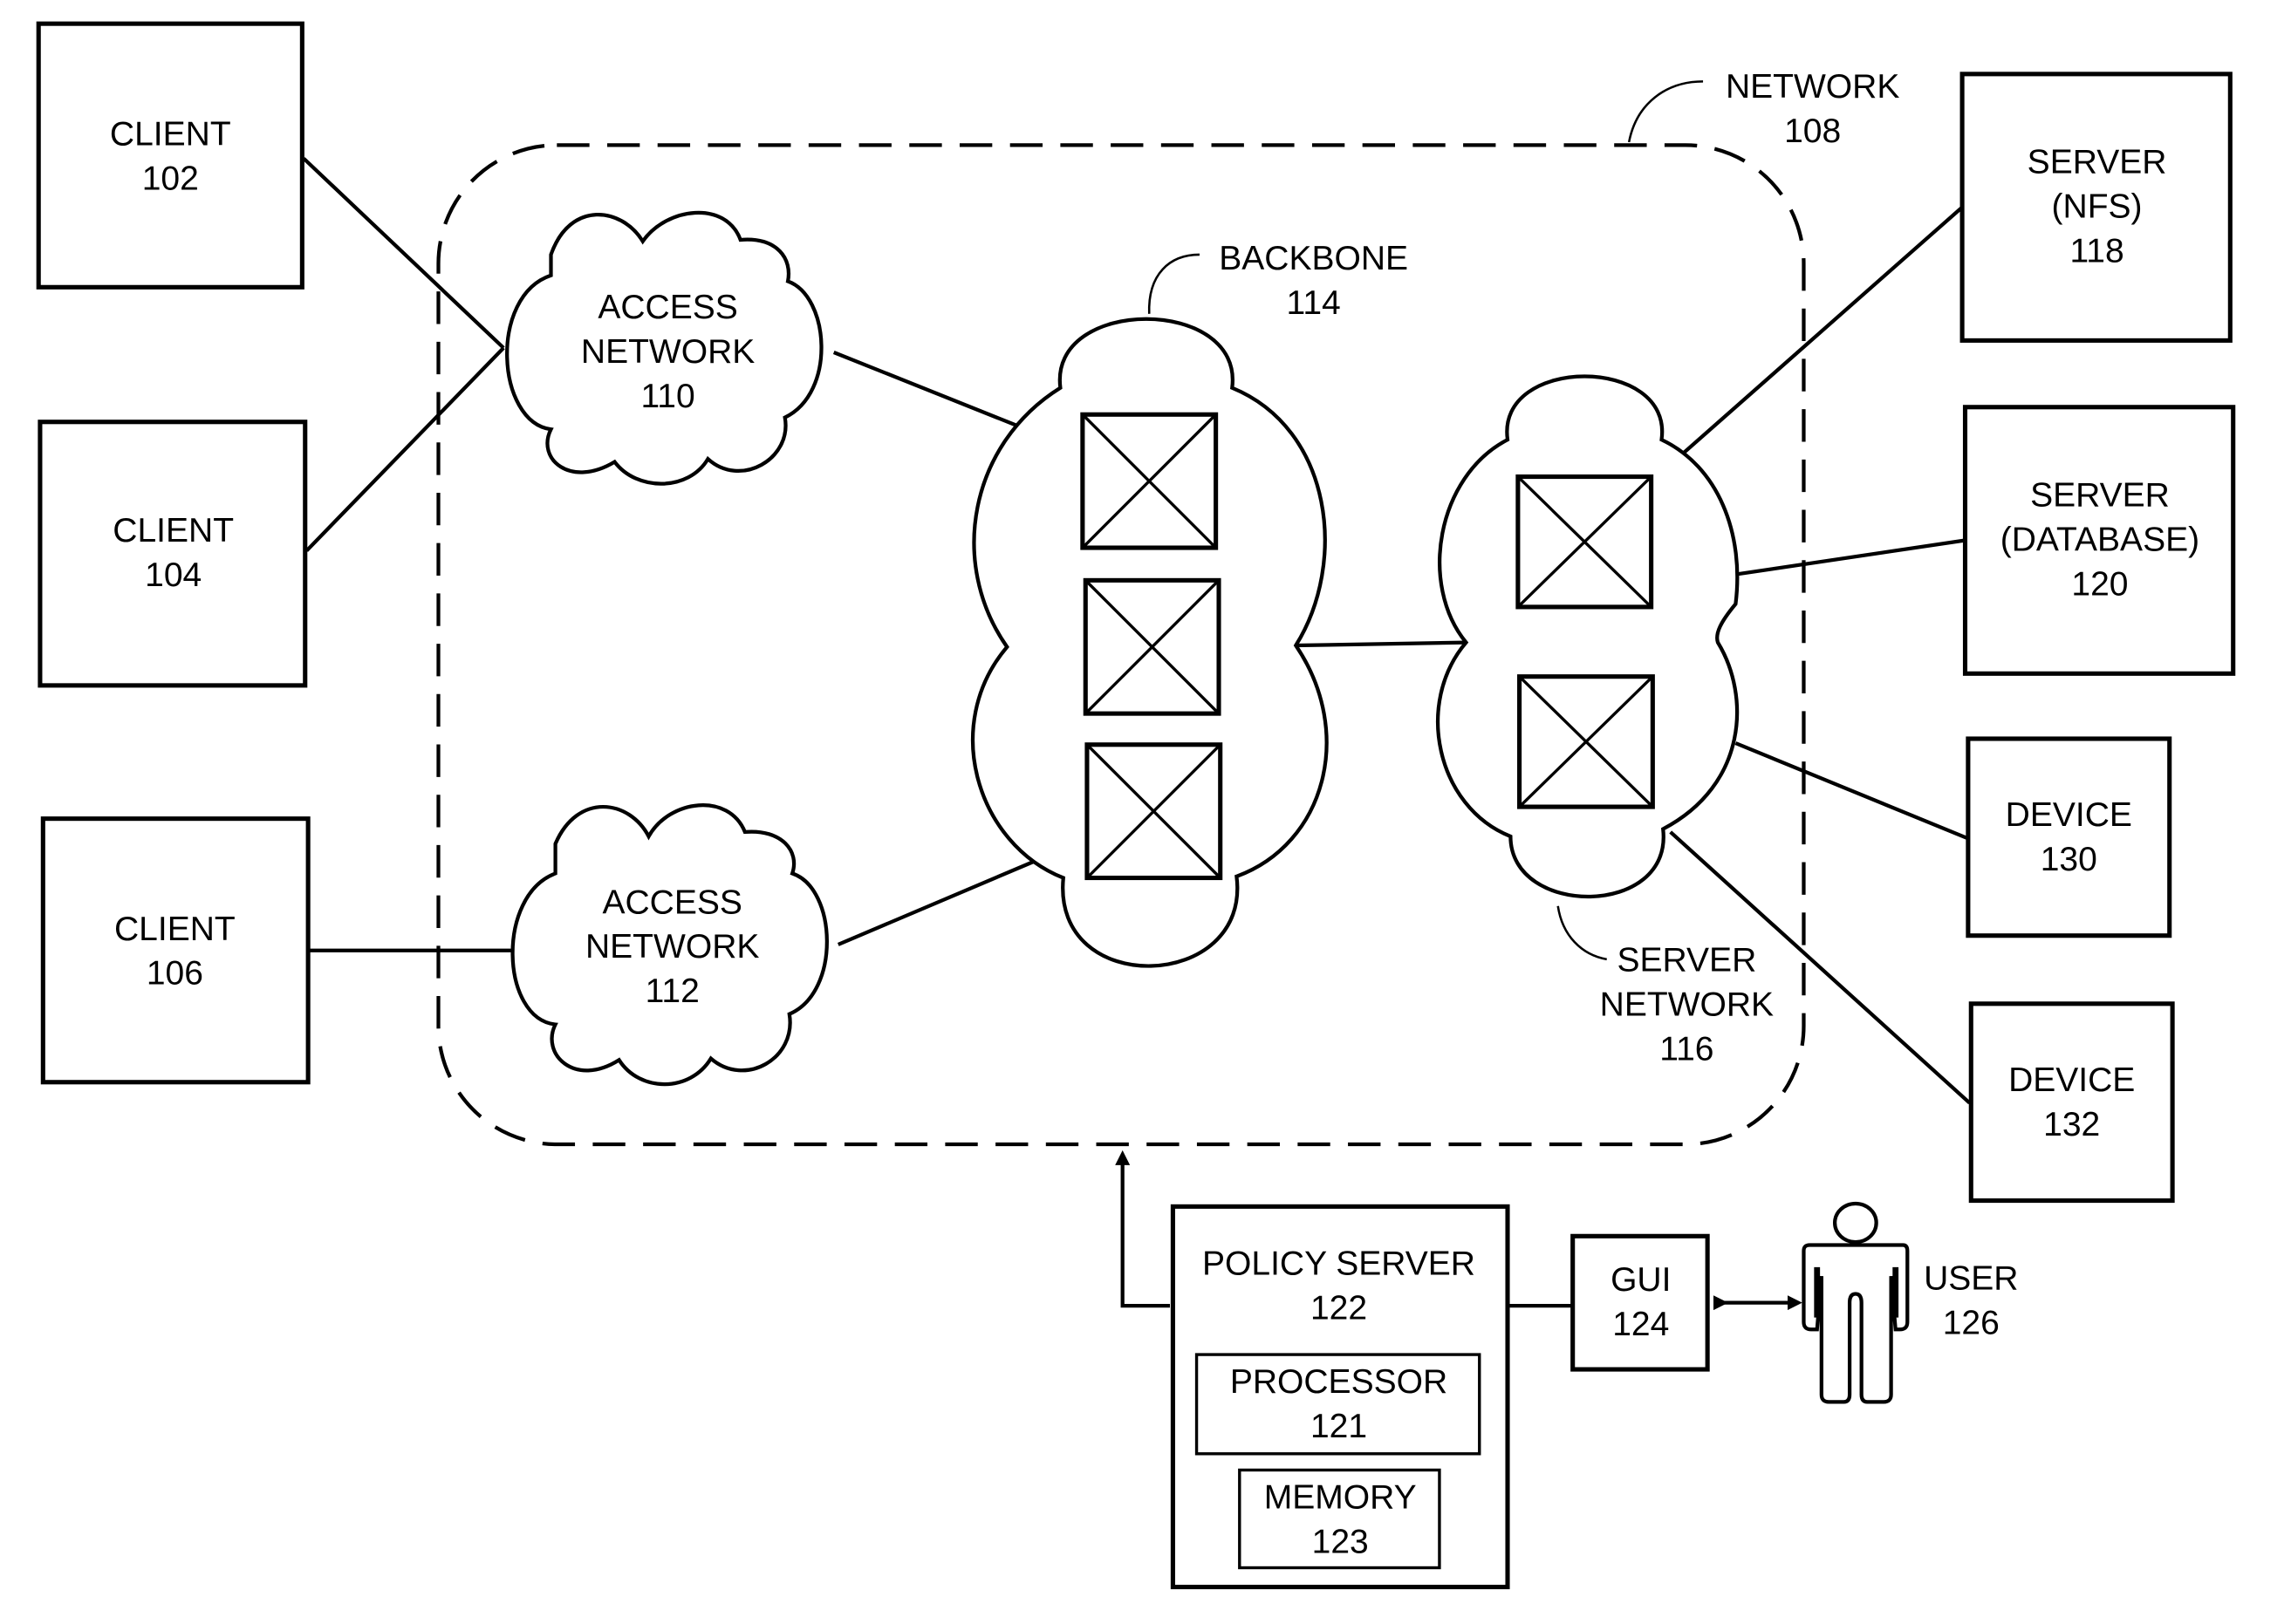  What do you see at coordinates (1850, 557) in the screenshot?
I see `link-servernet-server120` at bounding box center [1850, 557].